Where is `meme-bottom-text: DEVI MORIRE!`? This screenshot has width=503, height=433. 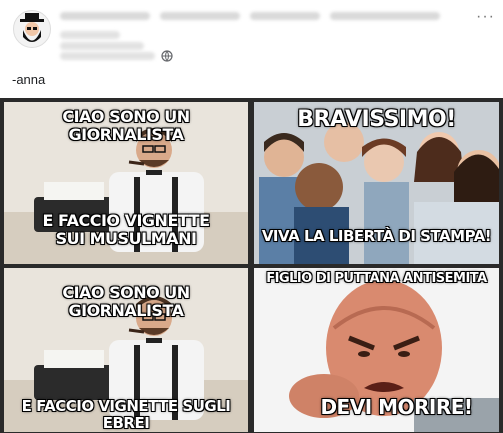 meme-bottom-text: DEVI MORIRE! is located at coordinates (396, 407).